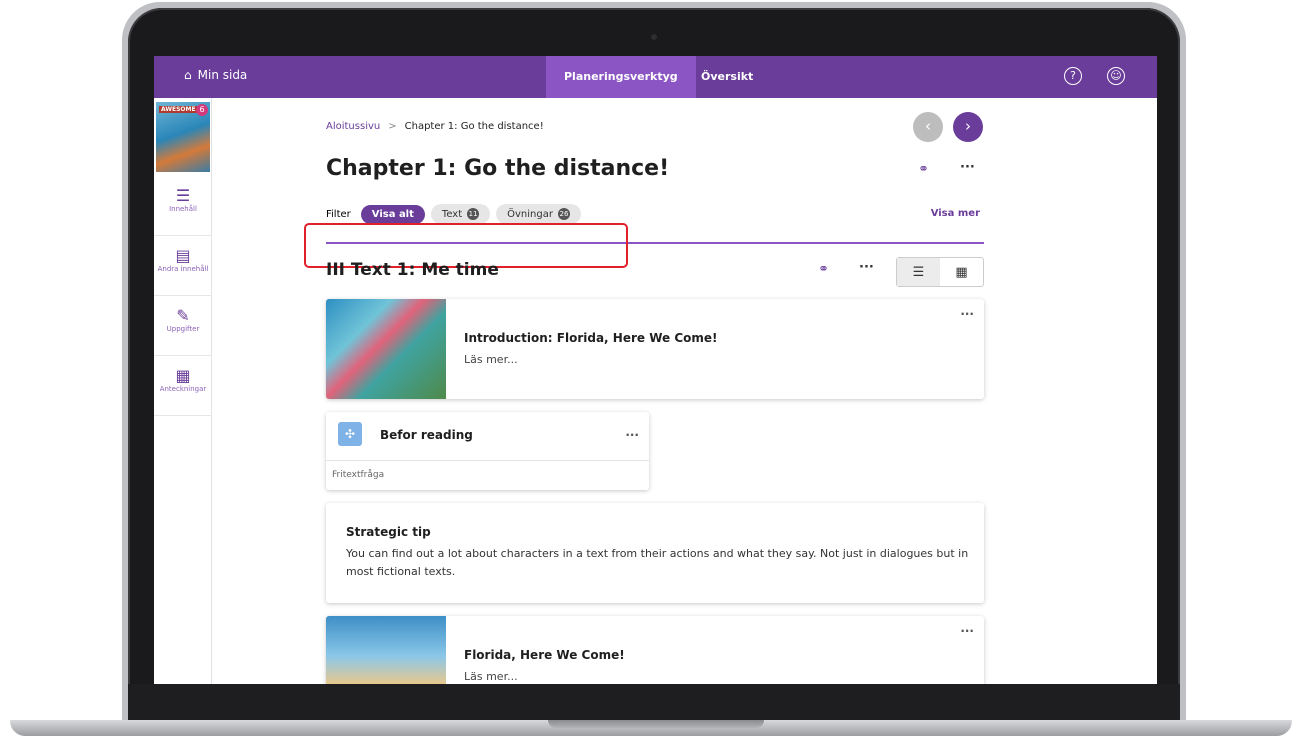  Describe the element at coordinates (183, 255) in the screenshot. I see `other-content-icon: ▤` at that location.